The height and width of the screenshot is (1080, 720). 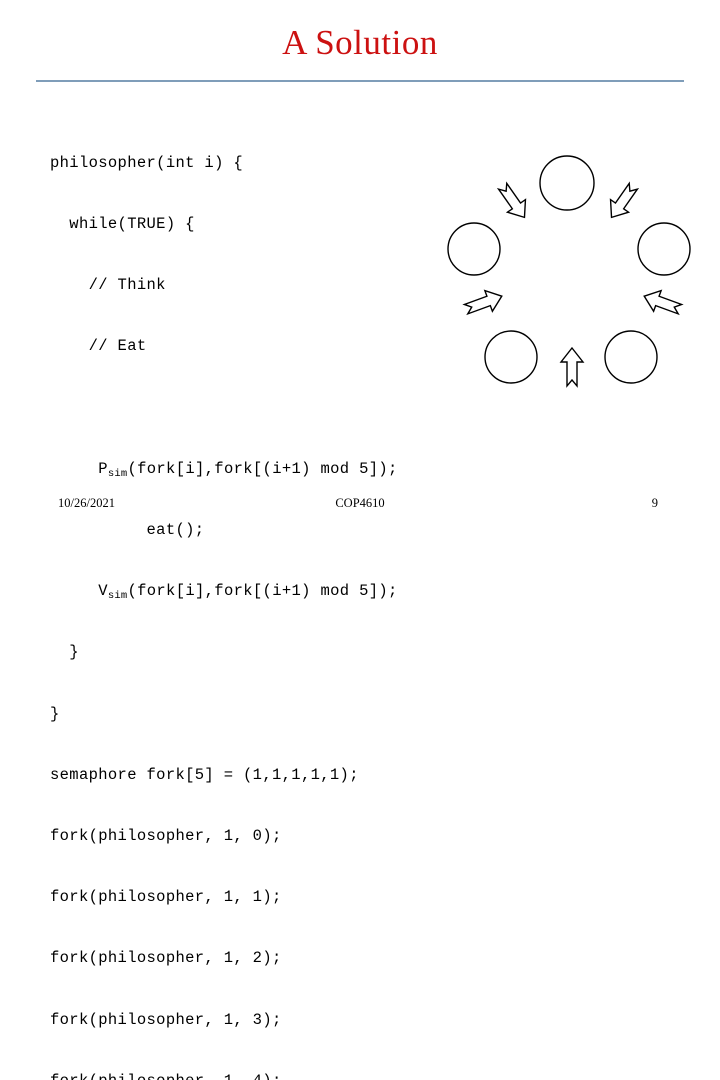 I want to click on code-line: philosopher(int i) {, so click(x=147, y=162).